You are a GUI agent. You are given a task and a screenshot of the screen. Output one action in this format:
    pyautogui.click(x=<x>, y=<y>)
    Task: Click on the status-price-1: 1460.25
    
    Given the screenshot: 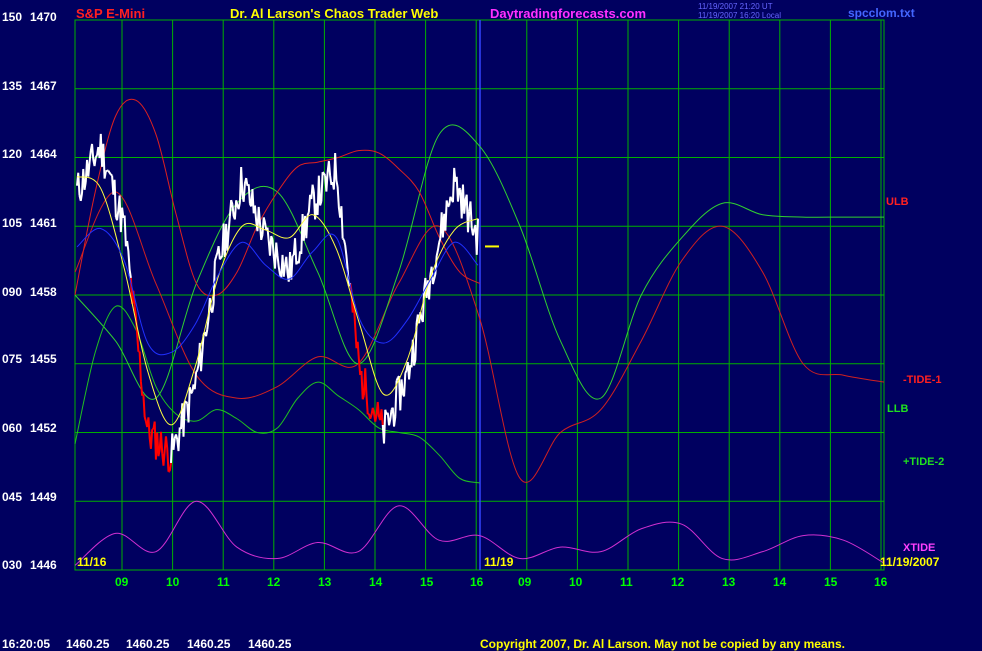 What is the action you would take?
    pyautogui.click(x=88, y=644)
    